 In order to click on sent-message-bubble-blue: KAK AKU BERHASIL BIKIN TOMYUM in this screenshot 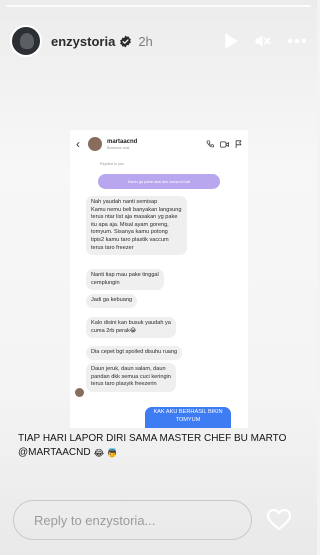, I will do `click(188, 417)`.